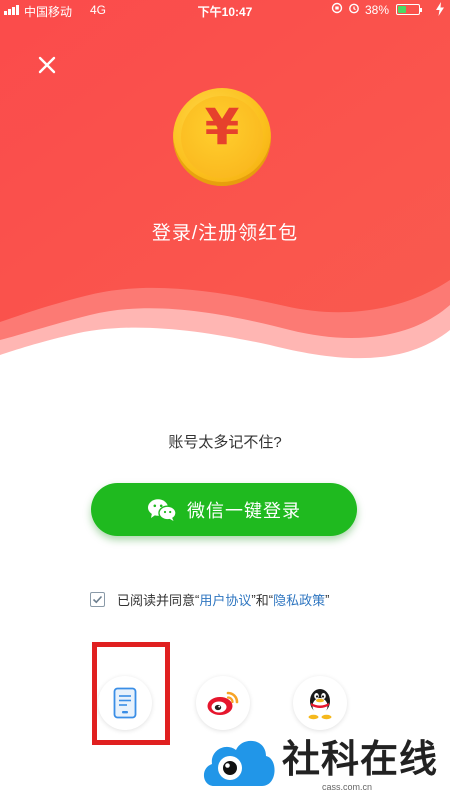  Describe the element at coordinates (354, 9) in the screenshot. I see `alarm-icon` at that location.